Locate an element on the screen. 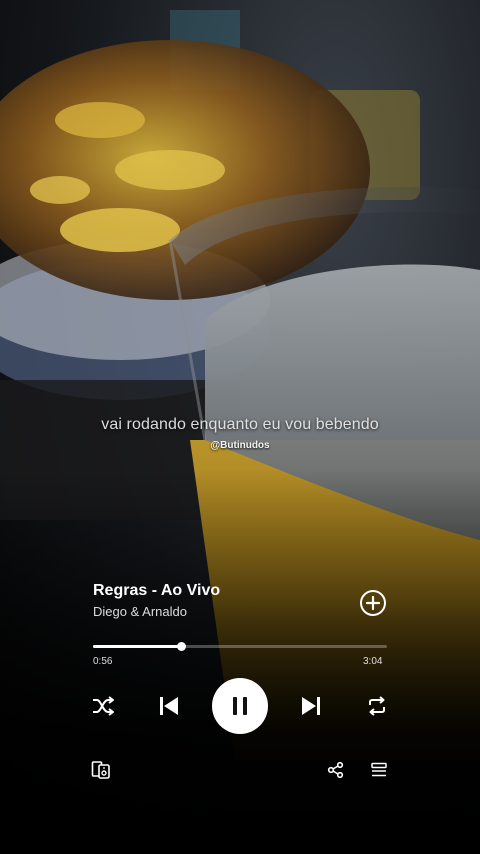  progress-bar is located at coordinates (240, 646).